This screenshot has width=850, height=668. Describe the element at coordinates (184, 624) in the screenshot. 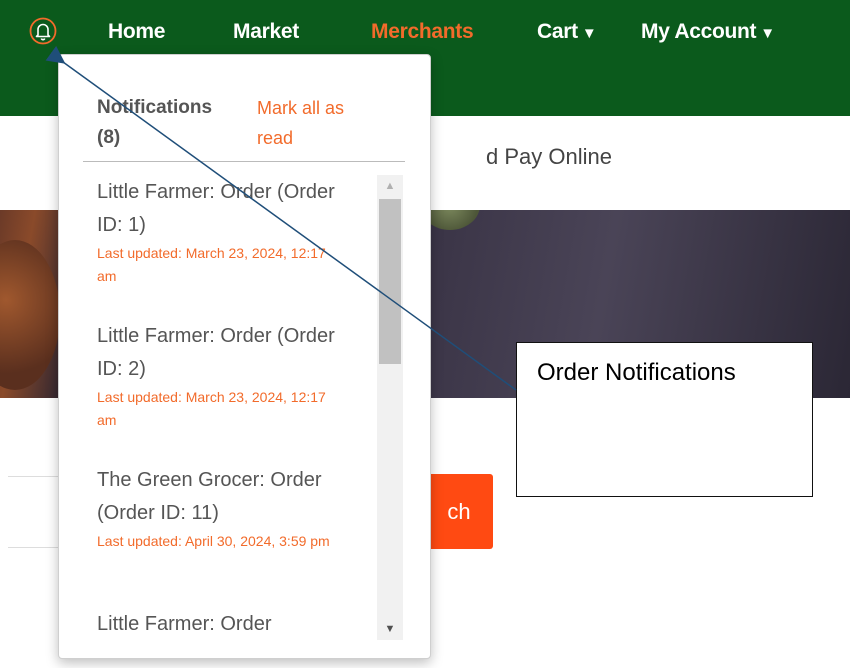

I see `notification-title: Little Farmer: Order` at that location.